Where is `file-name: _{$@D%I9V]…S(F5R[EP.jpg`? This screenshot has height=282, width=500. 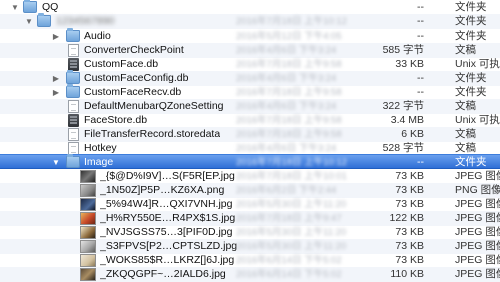
file-name: _{$@D%I9V]…S(F5R[EP.jpg is located at coordinates (167, 176).